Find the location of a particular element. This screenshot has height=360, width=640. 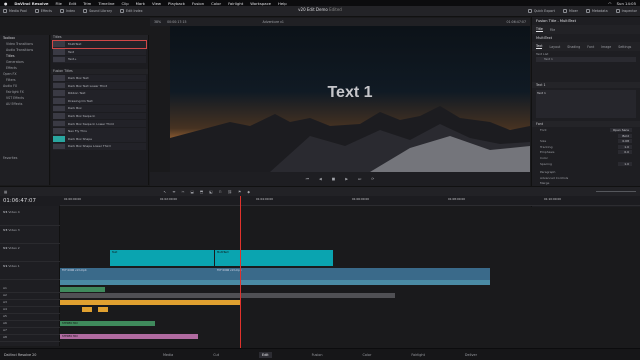

list-item: Drawing On Text is located at coordinates (99, 101).